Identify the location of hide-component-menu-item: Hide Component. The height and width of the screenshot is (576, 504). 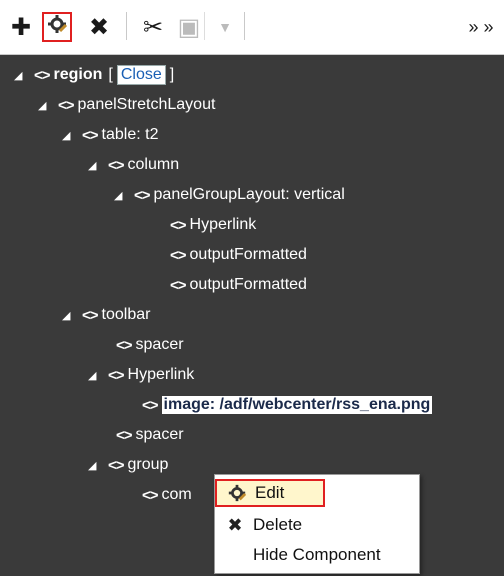
(317, 555).